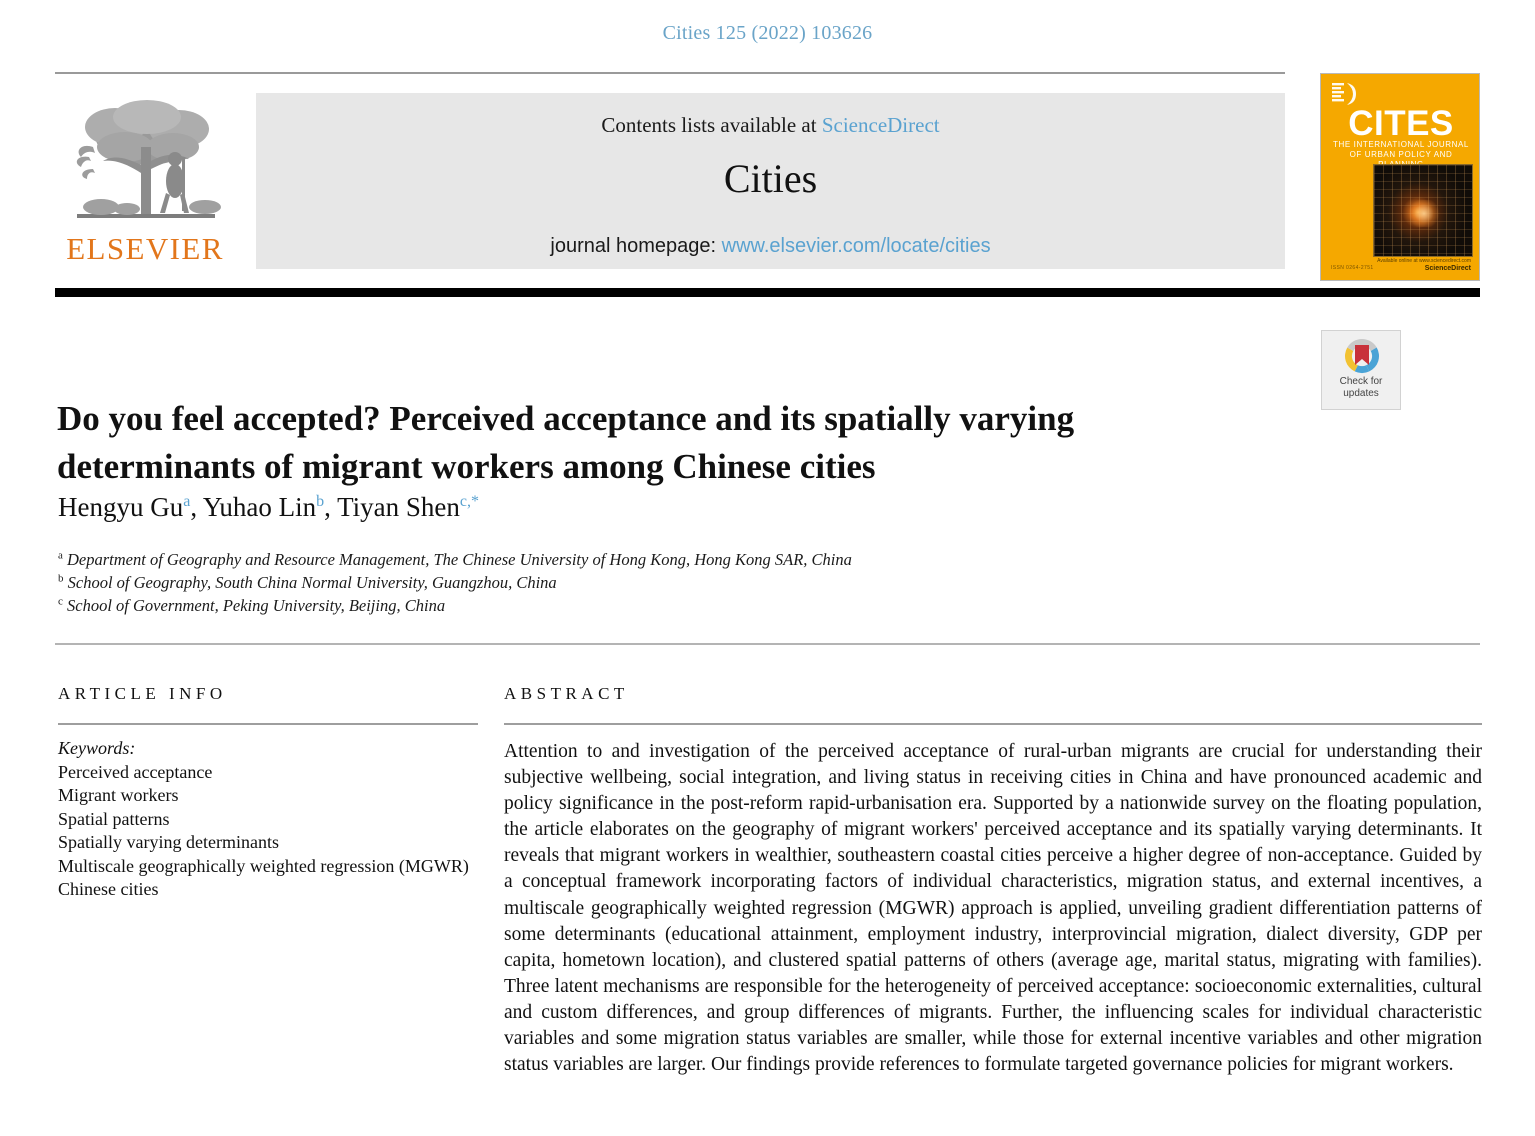 Image resolution: width=1535 pixels, height=1136 pixels. Describe the element at coordinates (1447, 268) in the screenshot. I see `cover-footer-brand: ScienceDirect` at that location.